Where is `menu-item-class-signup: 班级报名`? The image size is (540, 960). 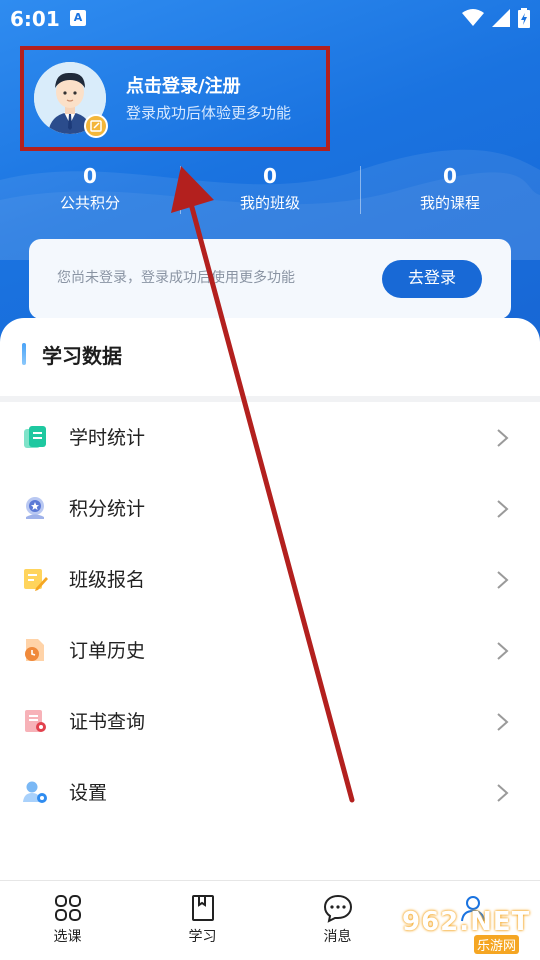
menu-item-class-signup: 班级报名 is located at coordinates (270, 579).